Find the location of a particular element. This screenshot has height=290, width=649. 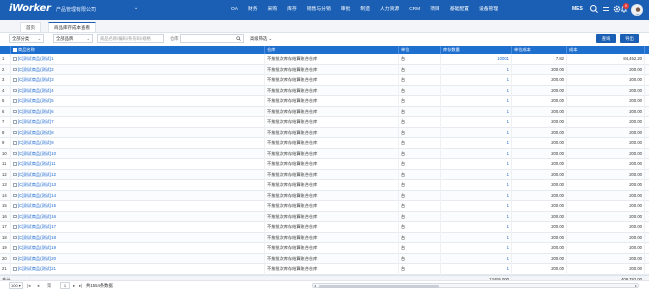

table-row: 5 [C]测试商品(测试)5 不按批次库存结算账合仓库台 1 200.00 200.00 is located at coordinates (324, 101).